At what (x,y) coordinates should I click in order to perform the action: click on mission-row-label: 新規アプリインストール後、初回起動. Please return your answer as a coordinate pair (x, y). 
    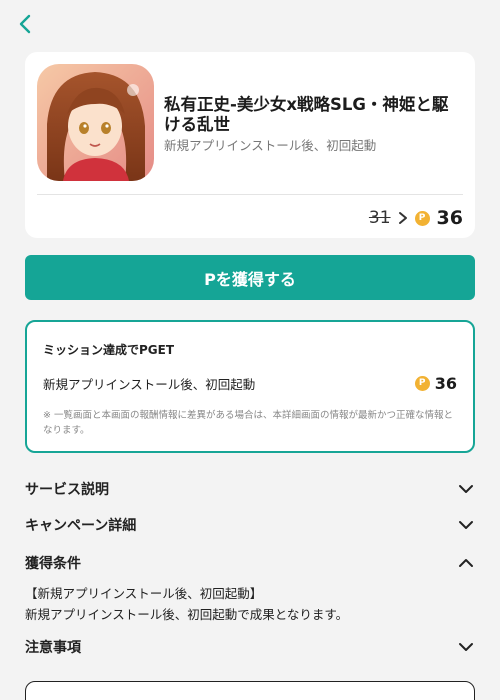
    Looking at the image, I should click on (149, 384).